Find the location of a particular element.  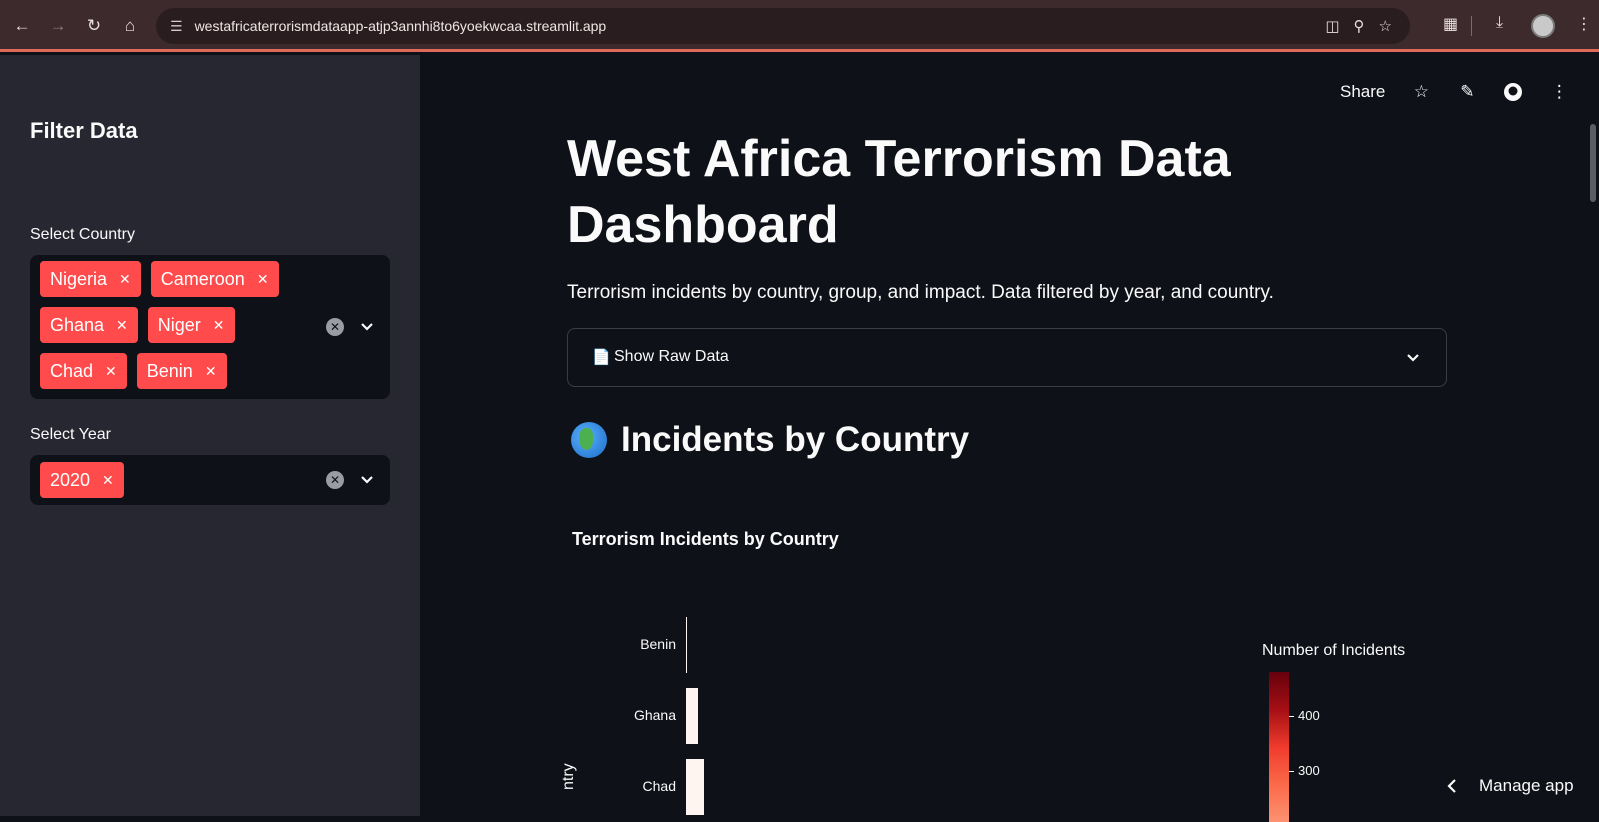

chart-title: Terrorism Incidents by Country is located at coordinates (705, 539).